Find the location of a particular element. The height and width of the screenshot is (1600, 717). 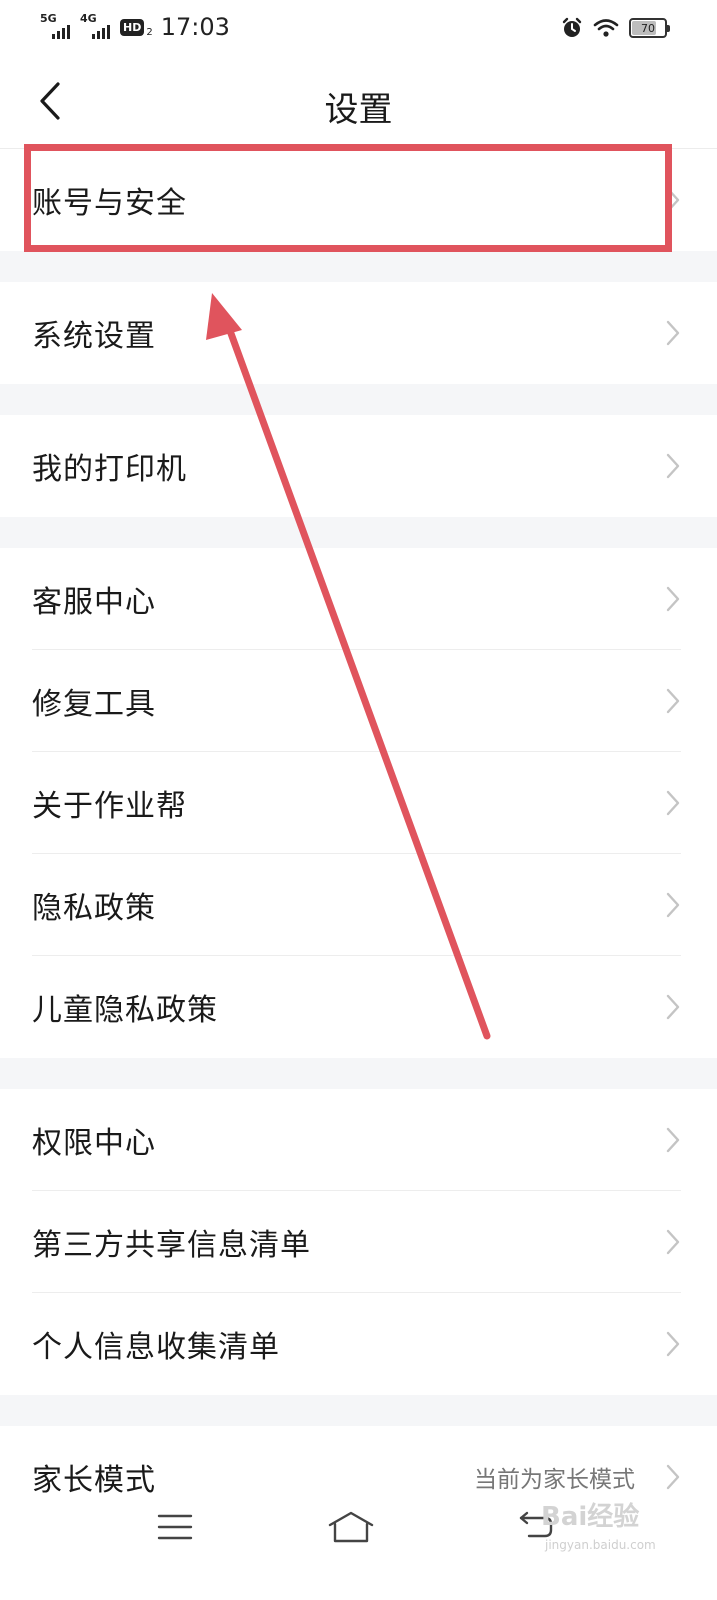

settings-item-child-privacy-policy: 儿童隐私政策 is located at coordinates (358, 1007).